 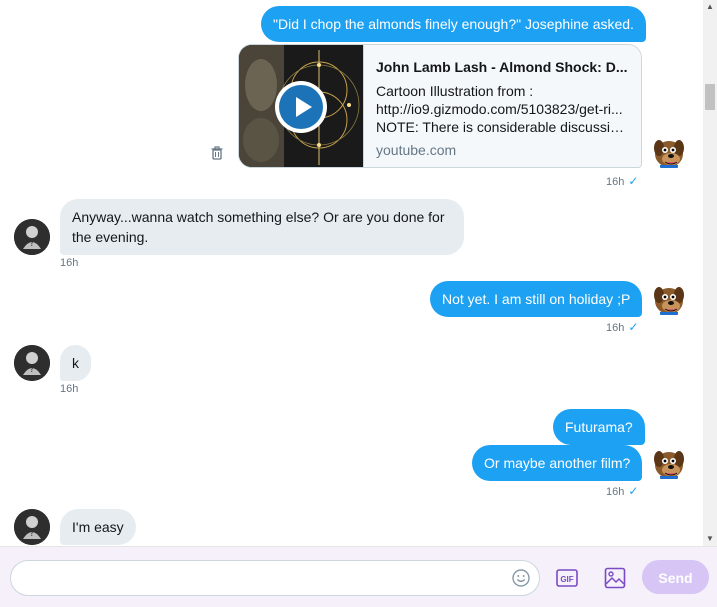 I want to click on message-outgoing: Futurama?, so click(x=599, y=427).